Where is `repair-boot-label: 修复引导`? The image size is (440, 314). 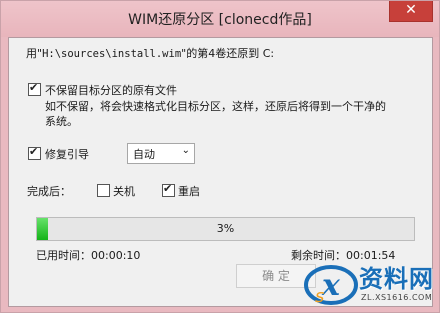 repair-boot-label: 修复引导 is located at coordinates (67, 154).